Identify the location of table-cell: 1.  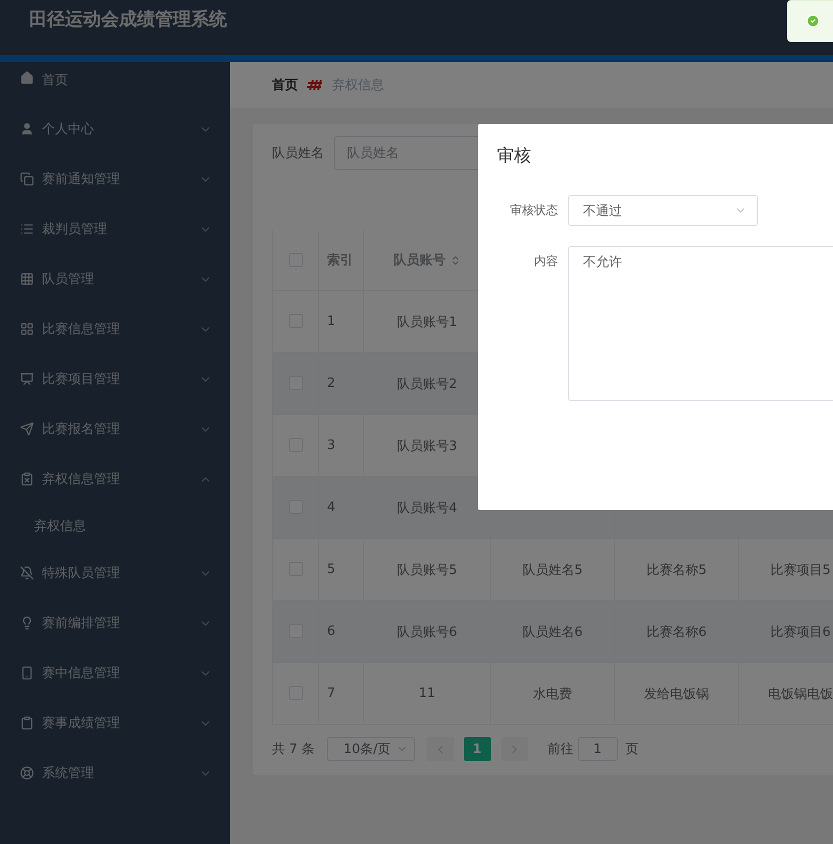
(331, 321).